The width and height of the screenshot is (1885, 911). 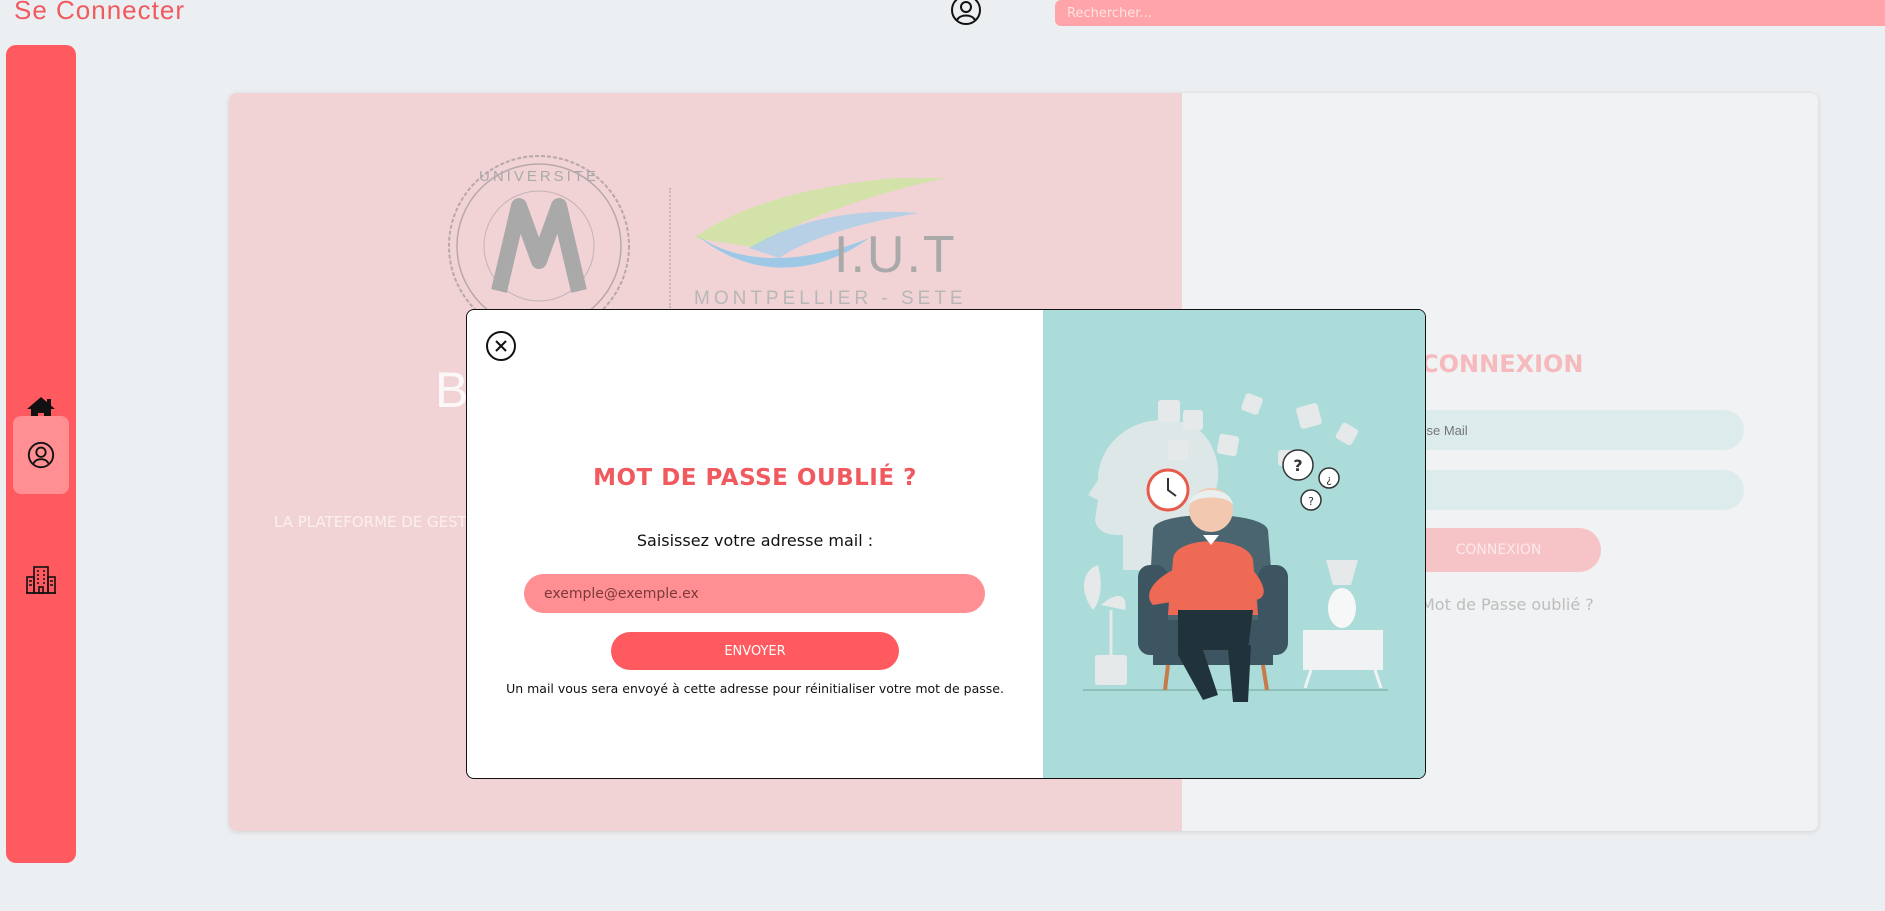 I want to click on user-circle-icon, so click(x=41, y=455).